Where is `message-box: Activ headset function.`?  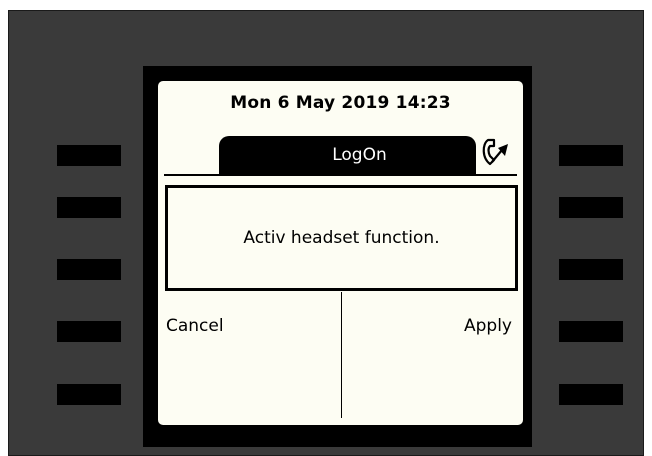 message-box: Activ headset function. is located at coordinates (341, 238).